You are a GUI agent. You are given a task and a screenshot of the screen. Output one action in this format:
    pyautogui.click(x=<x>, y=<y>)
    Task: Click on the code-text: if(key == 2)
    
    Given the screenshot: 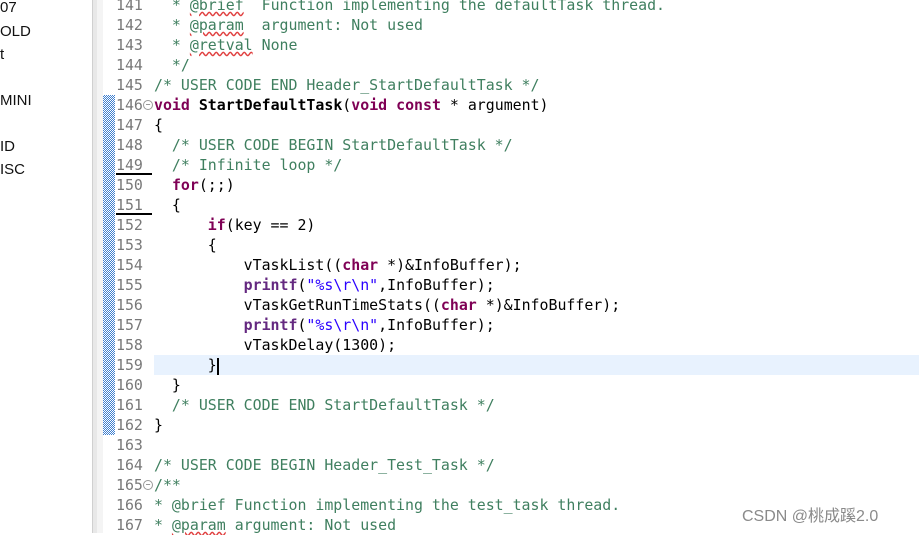 What is the action you would take?
    pyautogui.click(x=261, y=225)
    